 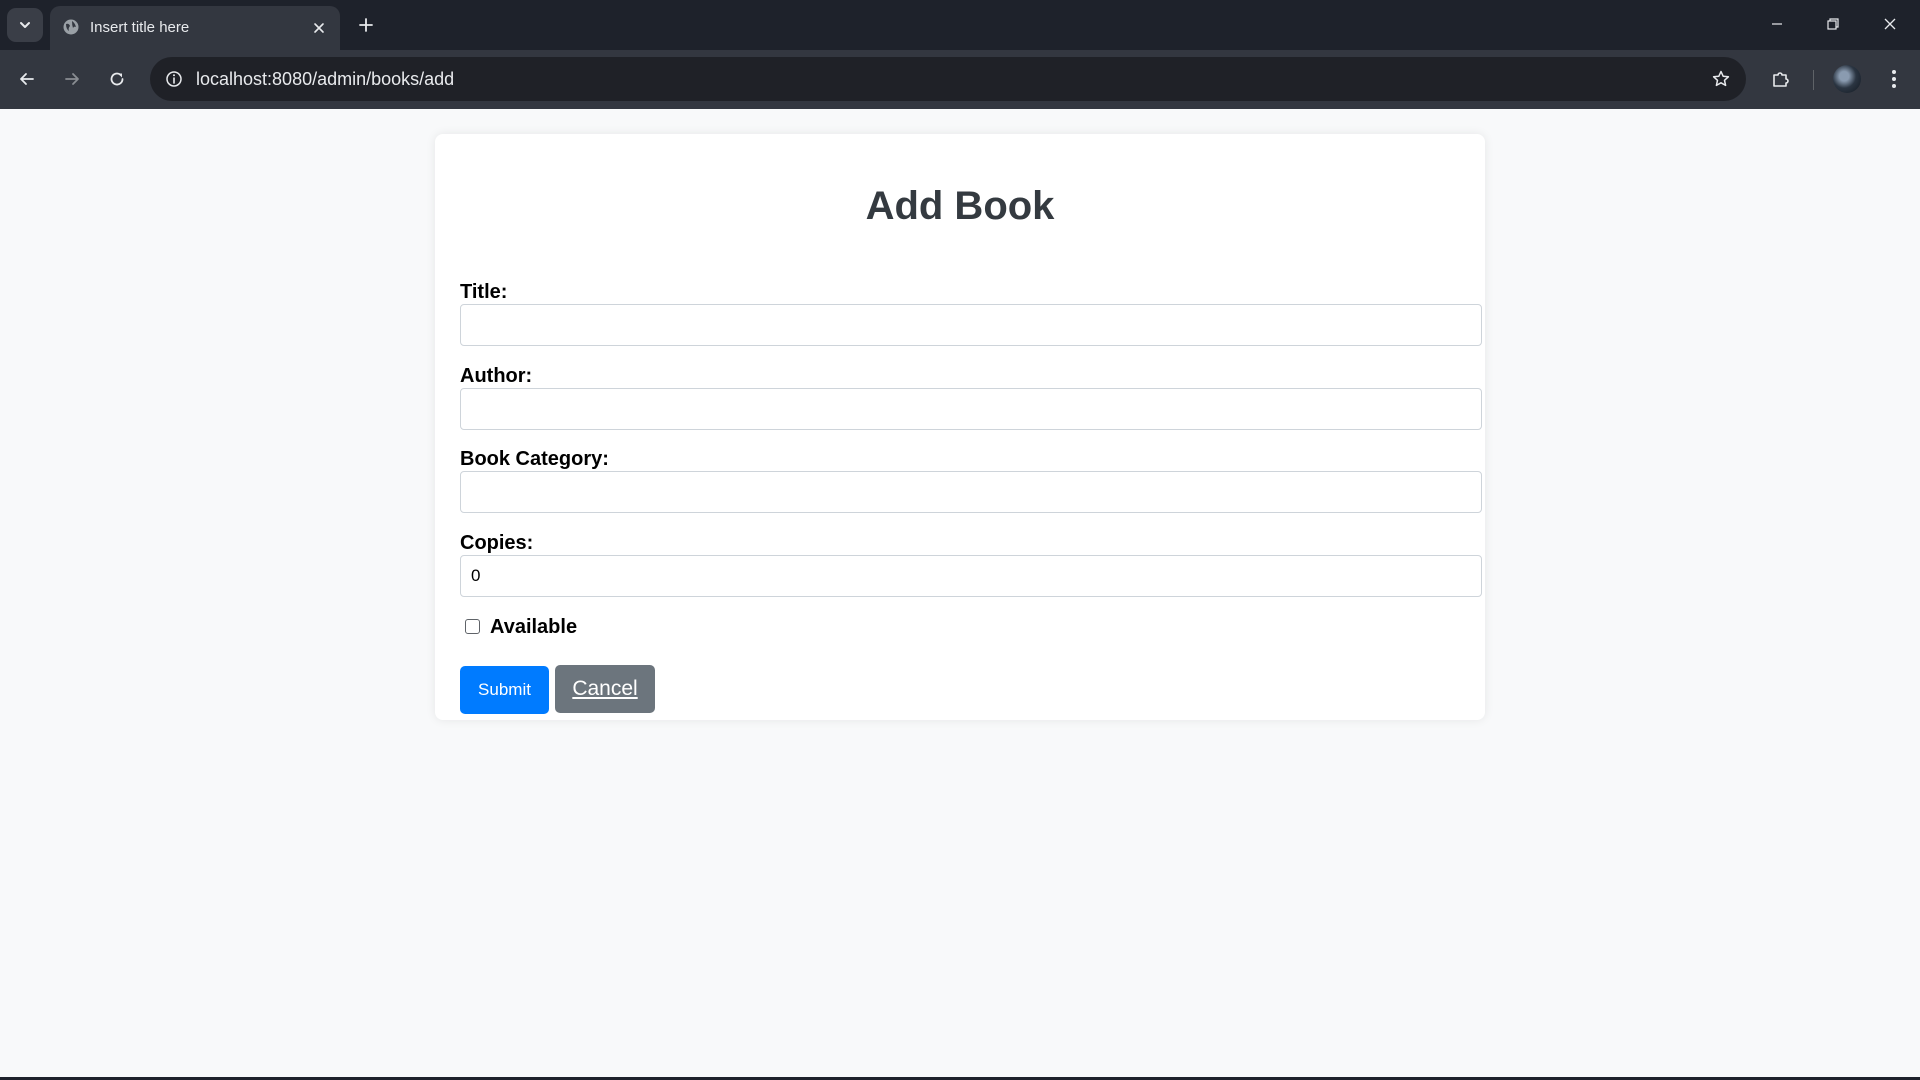 I want to click on tab-search-button, so click(x=25, y=25).